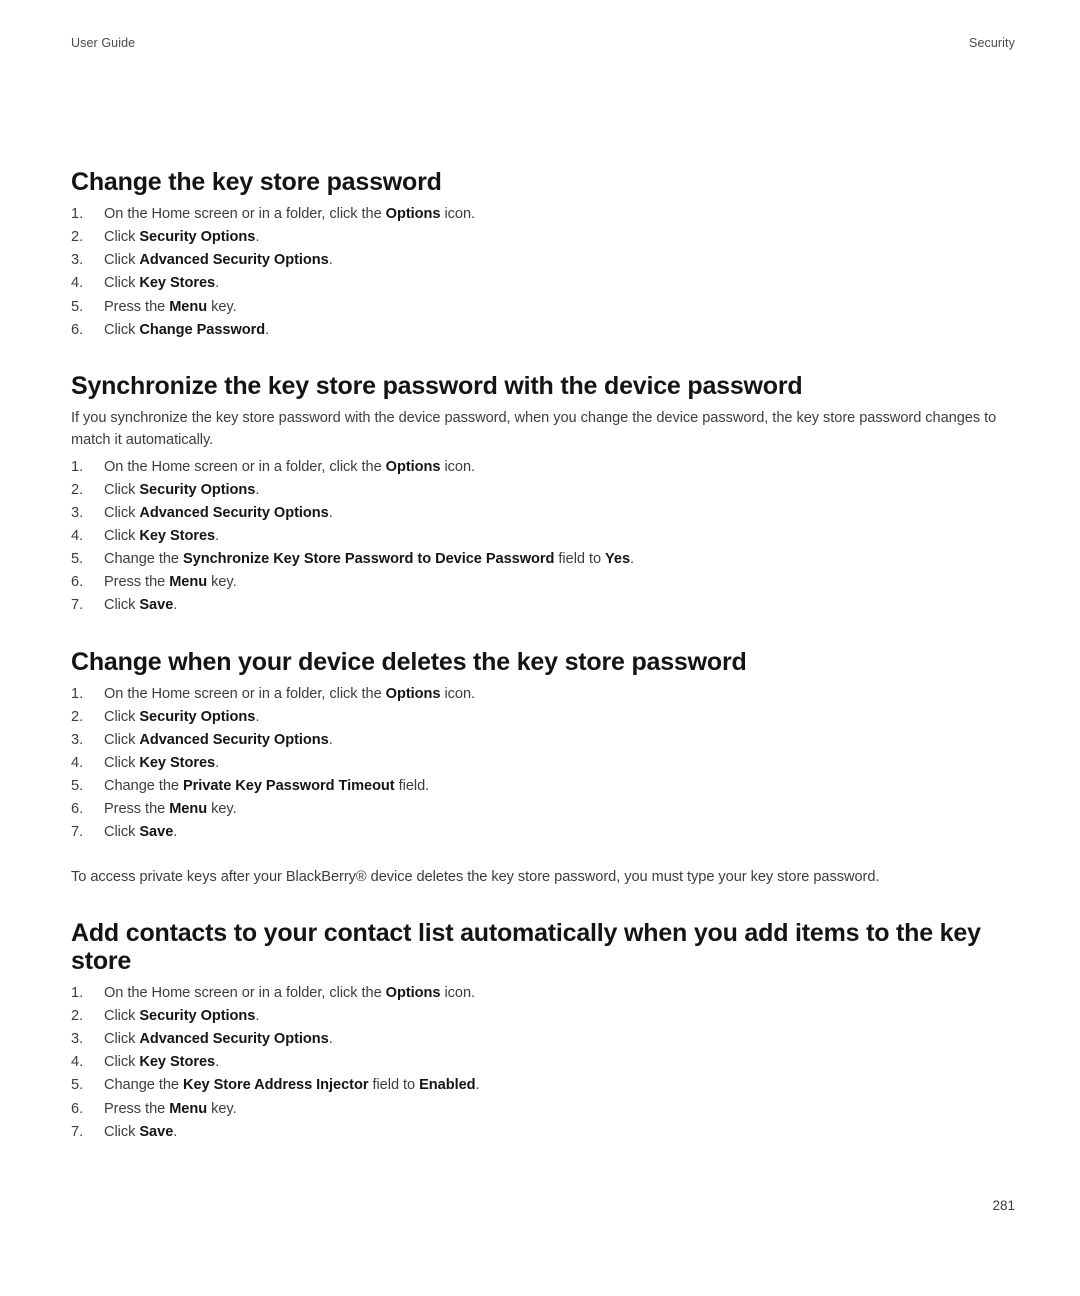 This screenshot has width=1080, height=1296. What do you see at coordinates (288, 786) in the screenshot?
I see `ui-term: Private Key Password Timeout` at bounding box center [288, 786].